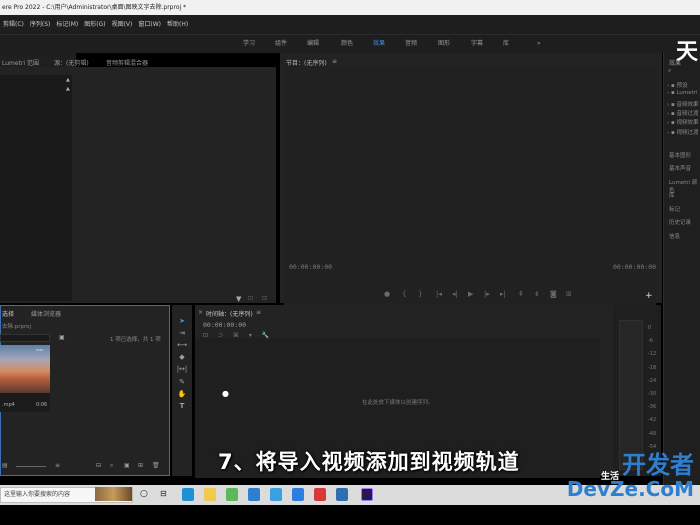 This screenshot has height=525, width=700. I want to click on effects-tree-item: › ▪ 预设, so click(677, 85).